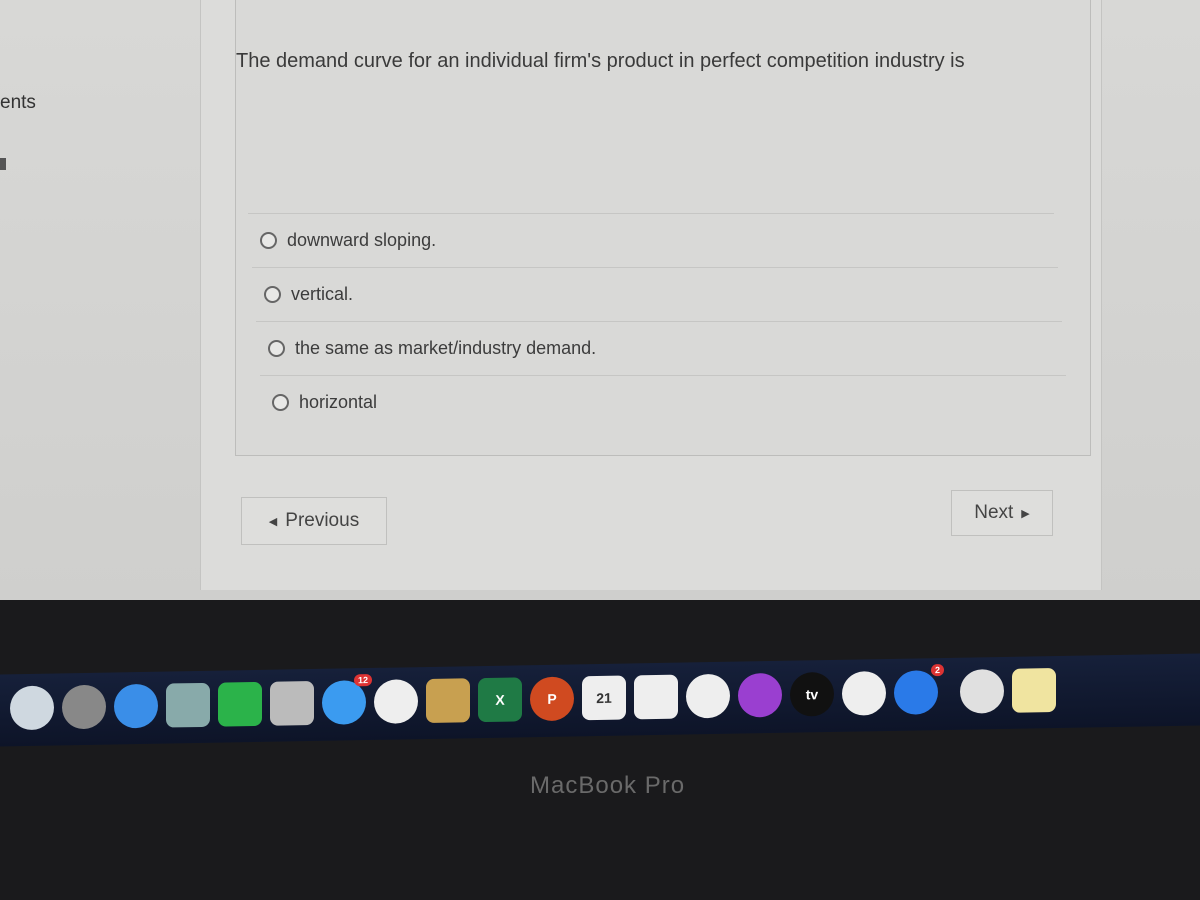  Describe the element at coordinates (322, 294) in the screenshot. I see `option-label: vertical.` at that location.